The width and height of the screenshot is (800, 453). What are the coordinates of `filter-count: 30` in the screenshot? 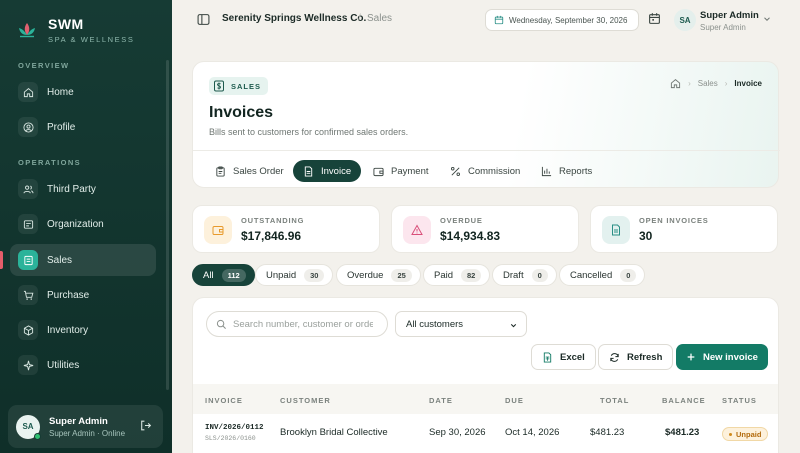 It's located at (314, 275).